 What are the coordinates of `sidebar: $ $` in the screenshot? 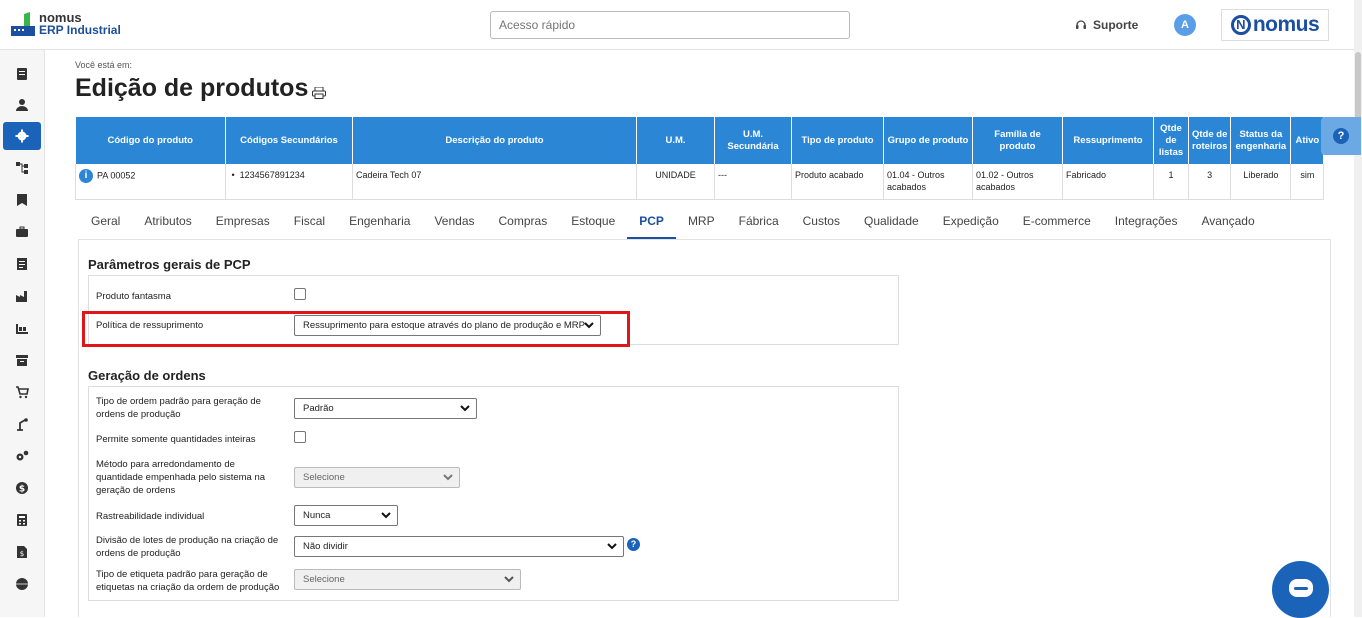 It's located at (22, 333).